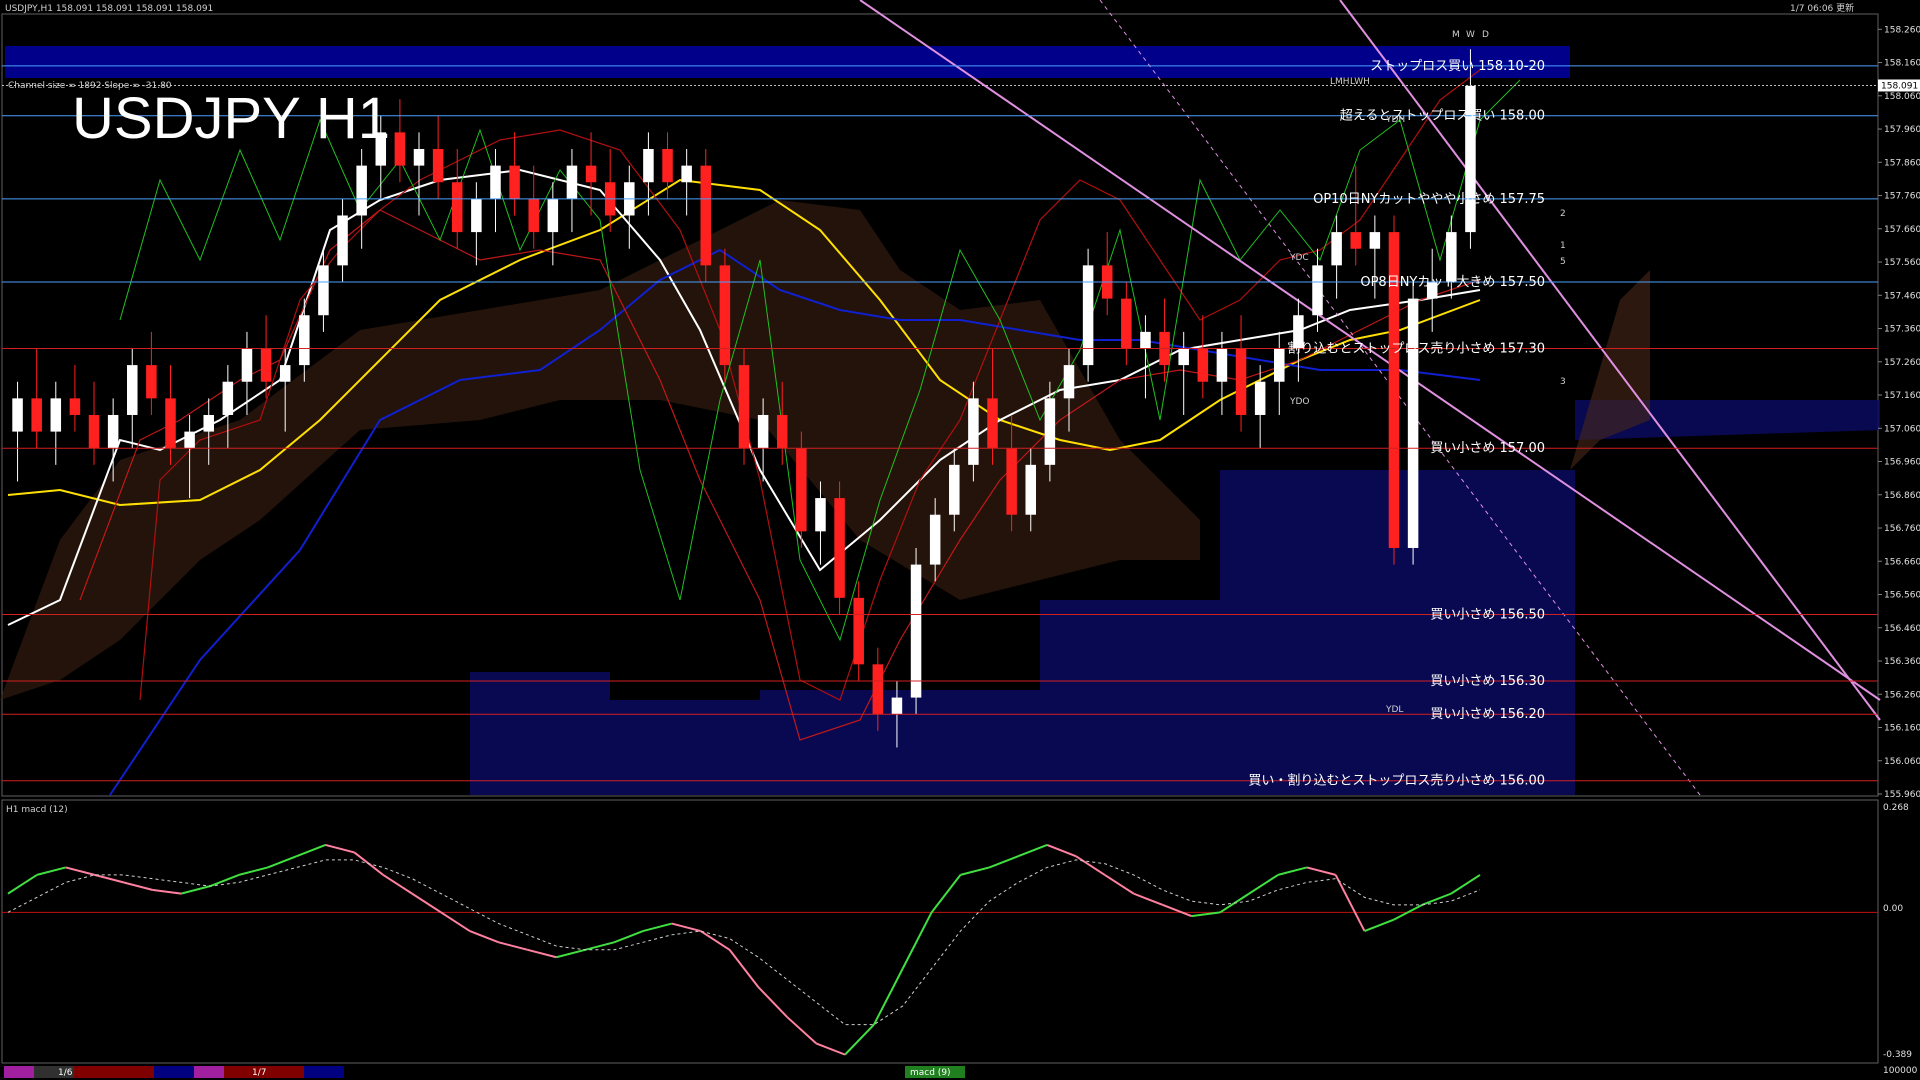 This screenshot has width=1920, height=1080. Describe the element at coordinates (1902, 562) in the screenshot. I see `axis-tick-label: 156.660` at that location.